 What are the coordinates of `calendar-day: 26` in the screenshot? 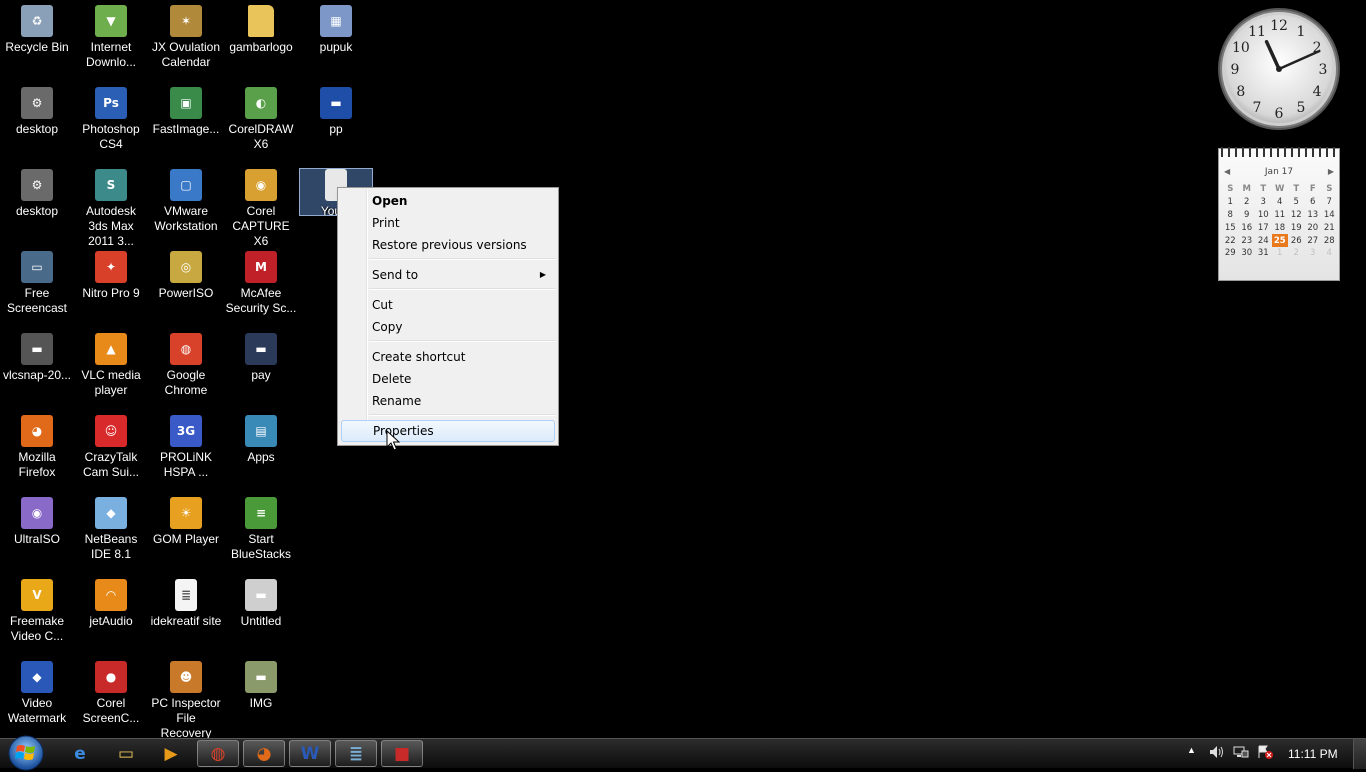 It's located at (1296, 240).